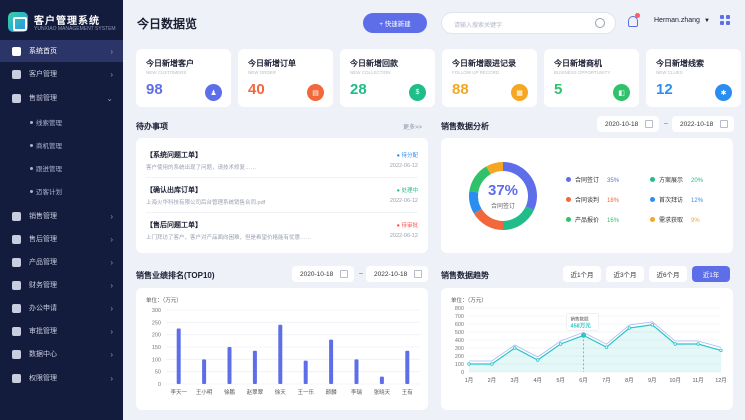 The height and width of the screenshot is (420, 745). I want to click on donut-center-label: 合同签订, so click(502, 207).